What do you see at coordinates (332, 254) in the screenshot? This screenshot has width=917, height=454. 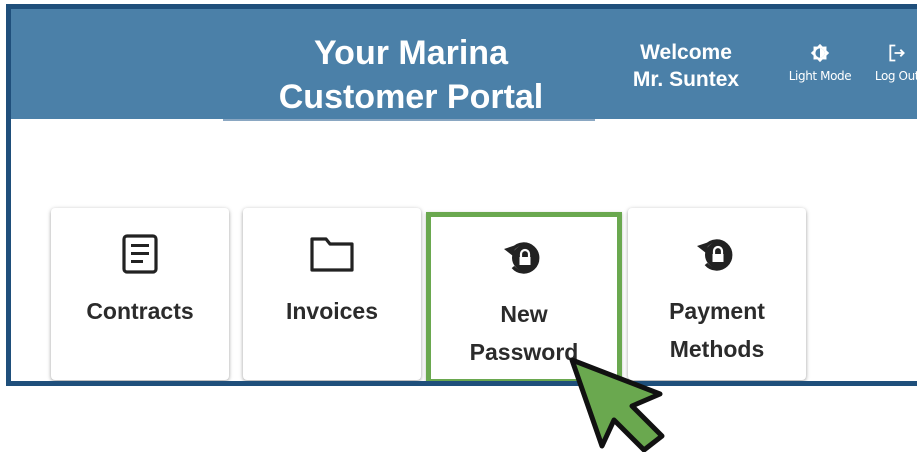 I see `folder-icon` at bounding box center [332, 254].